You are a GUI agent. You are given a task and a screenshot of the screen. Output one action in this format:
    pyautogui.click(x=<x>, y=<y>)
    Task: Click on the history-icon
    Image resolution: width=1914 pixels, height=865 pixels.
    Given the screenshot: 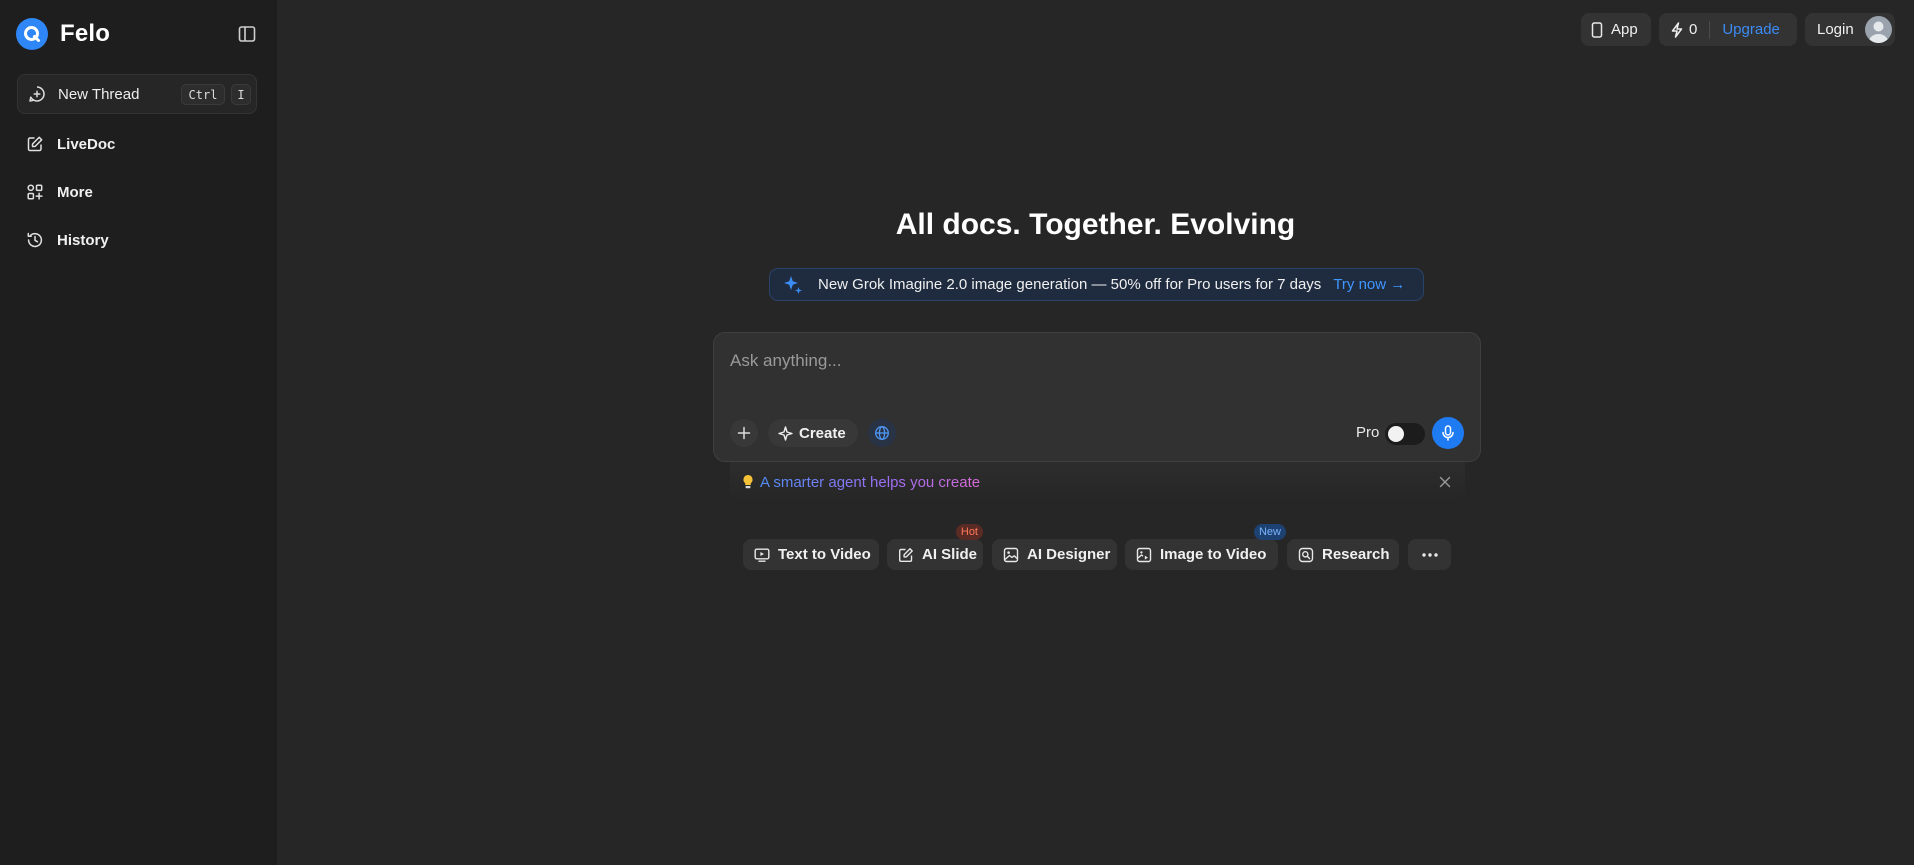 What is the action you would take?
    pyautogui.click(x=35, y=240)
    